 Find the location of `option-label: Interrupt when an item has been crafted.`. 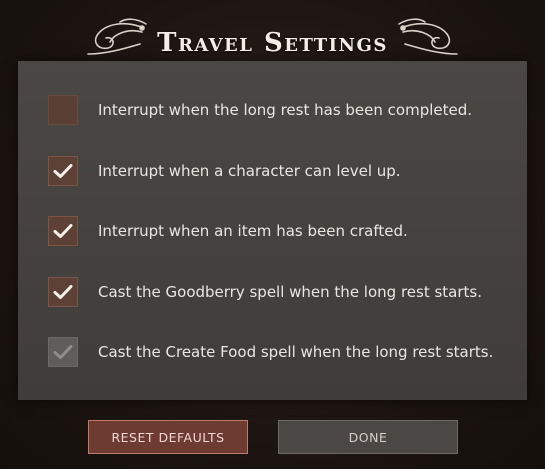

option-label: Interrupt when an item has been crafted. is located at coordinates (253, 231).